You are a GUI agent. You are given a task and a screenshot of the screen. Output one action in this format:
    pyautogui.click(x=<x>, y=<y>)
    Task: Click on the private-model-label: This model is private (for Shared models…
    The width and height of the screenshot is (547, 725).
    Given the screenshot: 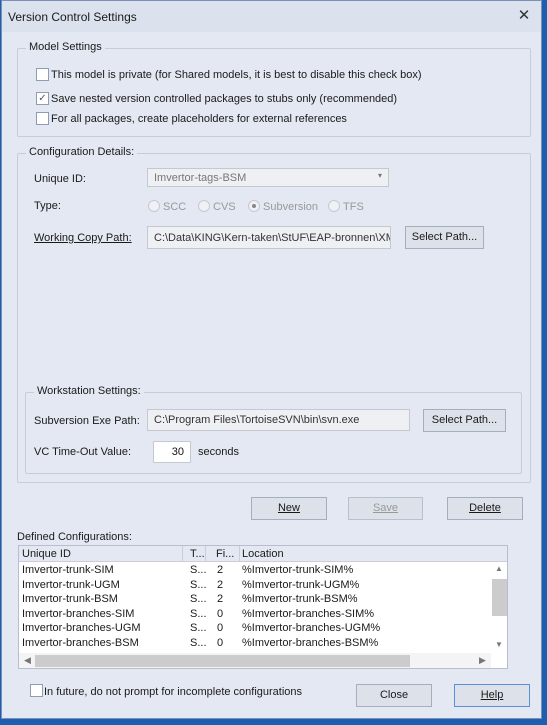 What is the action you would take?
    pyautogui.click(x=236, y=75)
    